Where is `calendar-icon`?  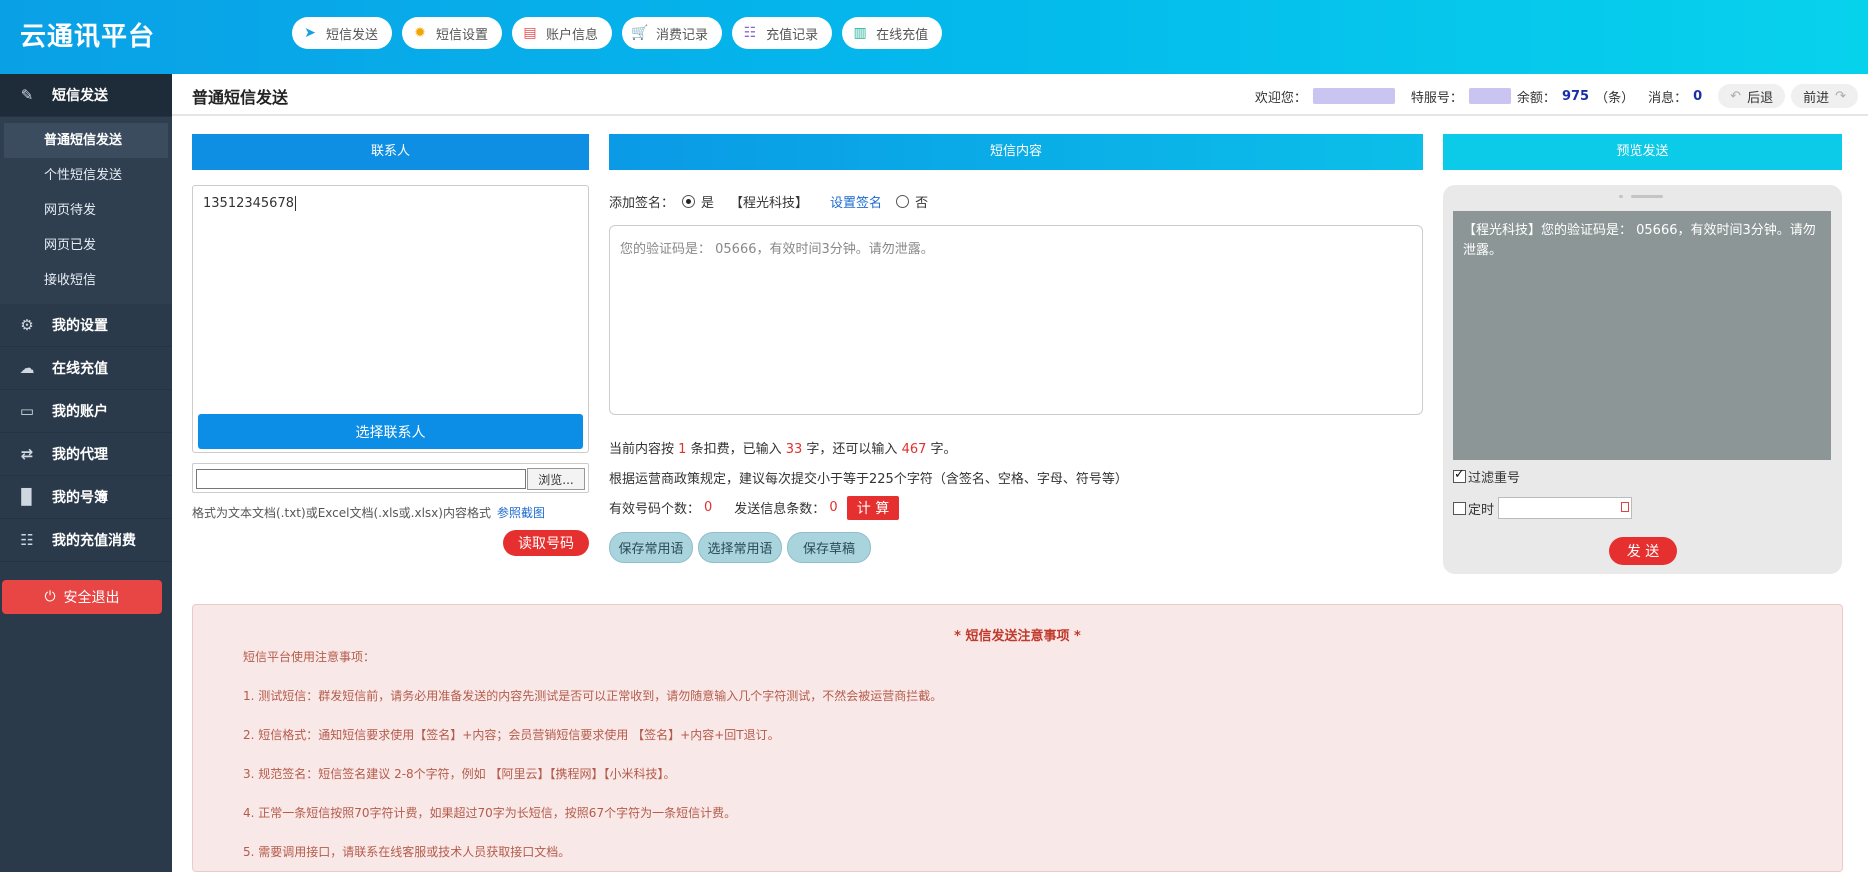 calendar-icon is located at coordinates (1625, 507).